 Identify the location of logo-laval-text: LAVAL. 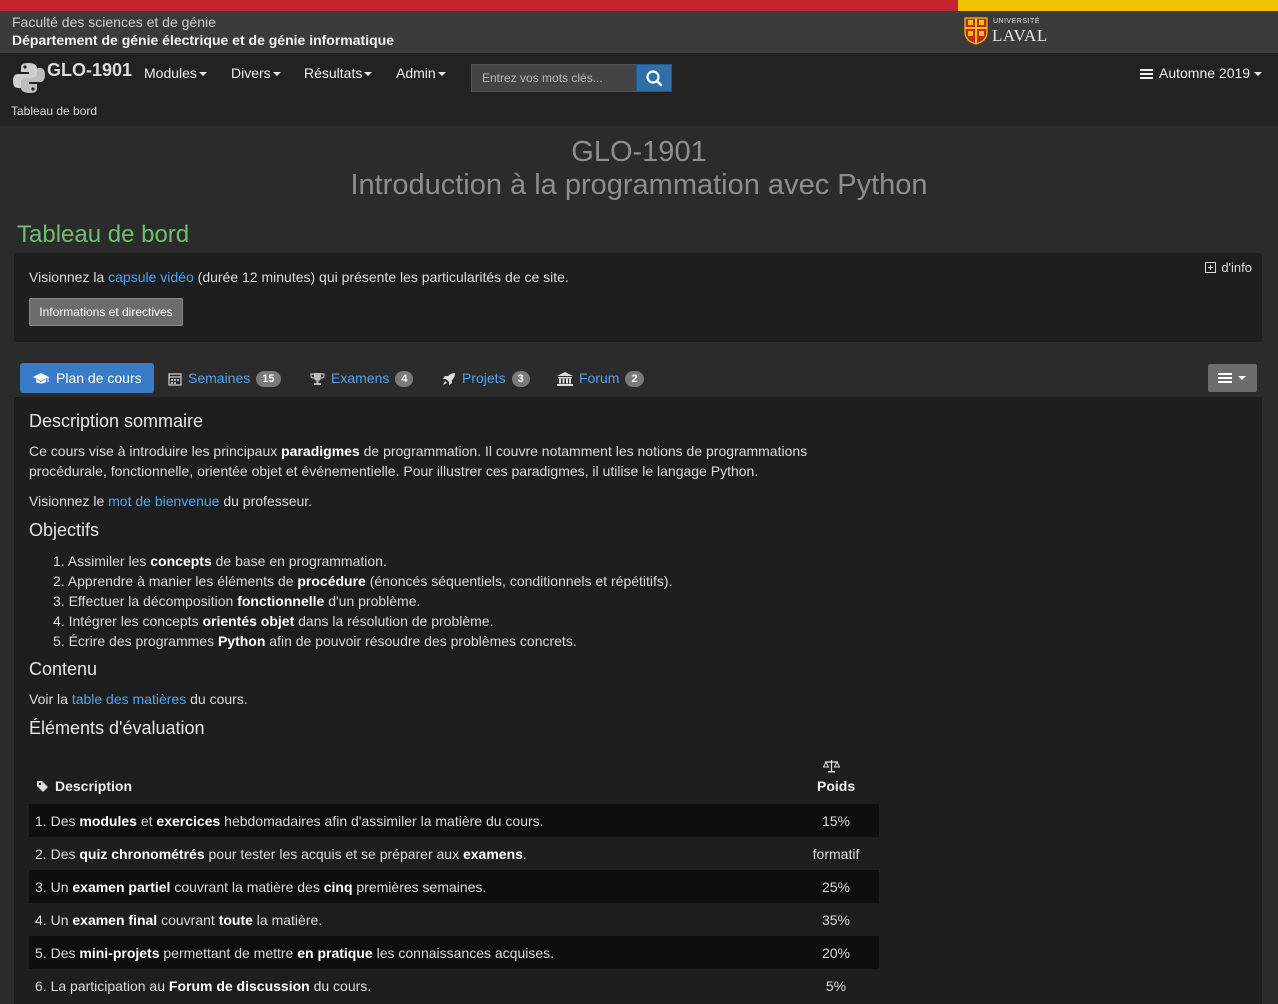
(1020, 35).